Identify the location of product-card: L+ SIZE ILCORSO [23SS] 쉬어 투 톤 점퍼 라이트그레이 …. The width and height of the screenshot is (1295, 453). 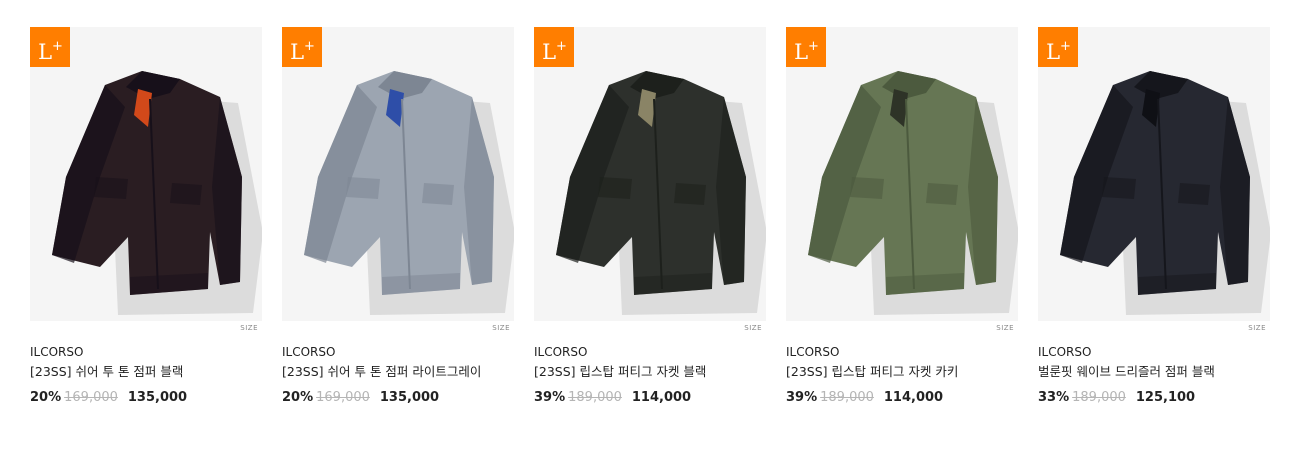
(398, 216).